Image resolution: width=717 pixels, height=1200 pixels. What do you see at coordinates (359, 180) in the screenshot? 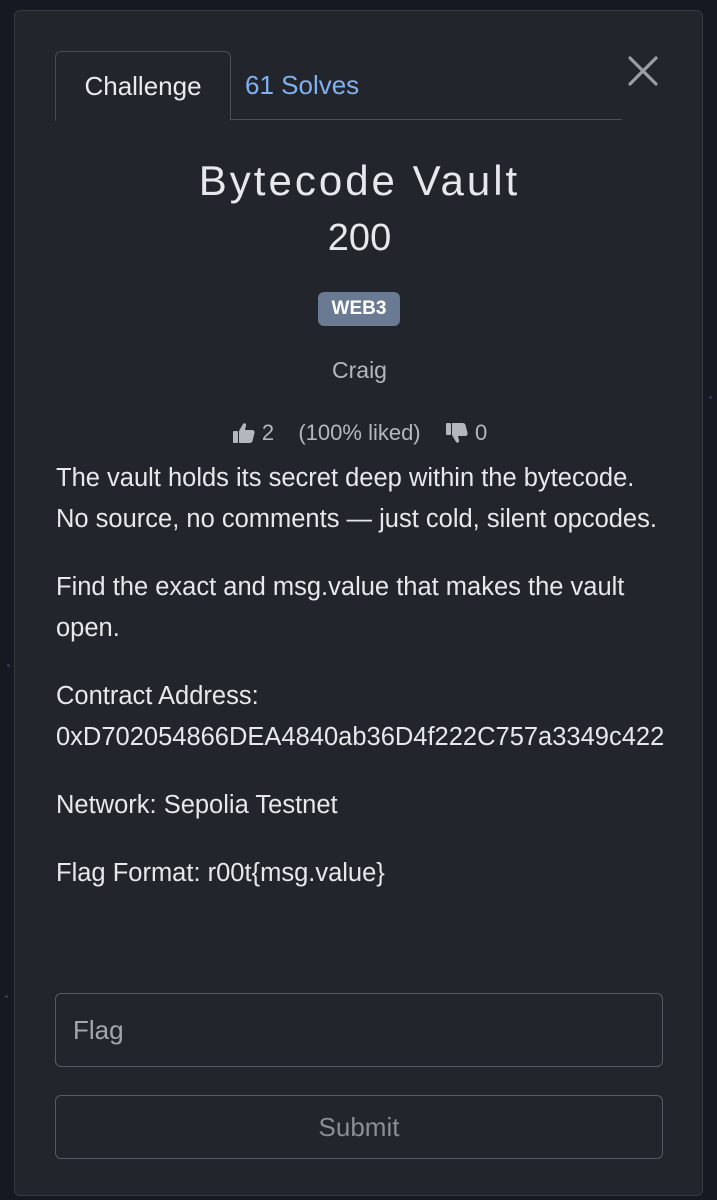
I see `challenge-title: Bytecode Vault` at bounding box center [359, 180].